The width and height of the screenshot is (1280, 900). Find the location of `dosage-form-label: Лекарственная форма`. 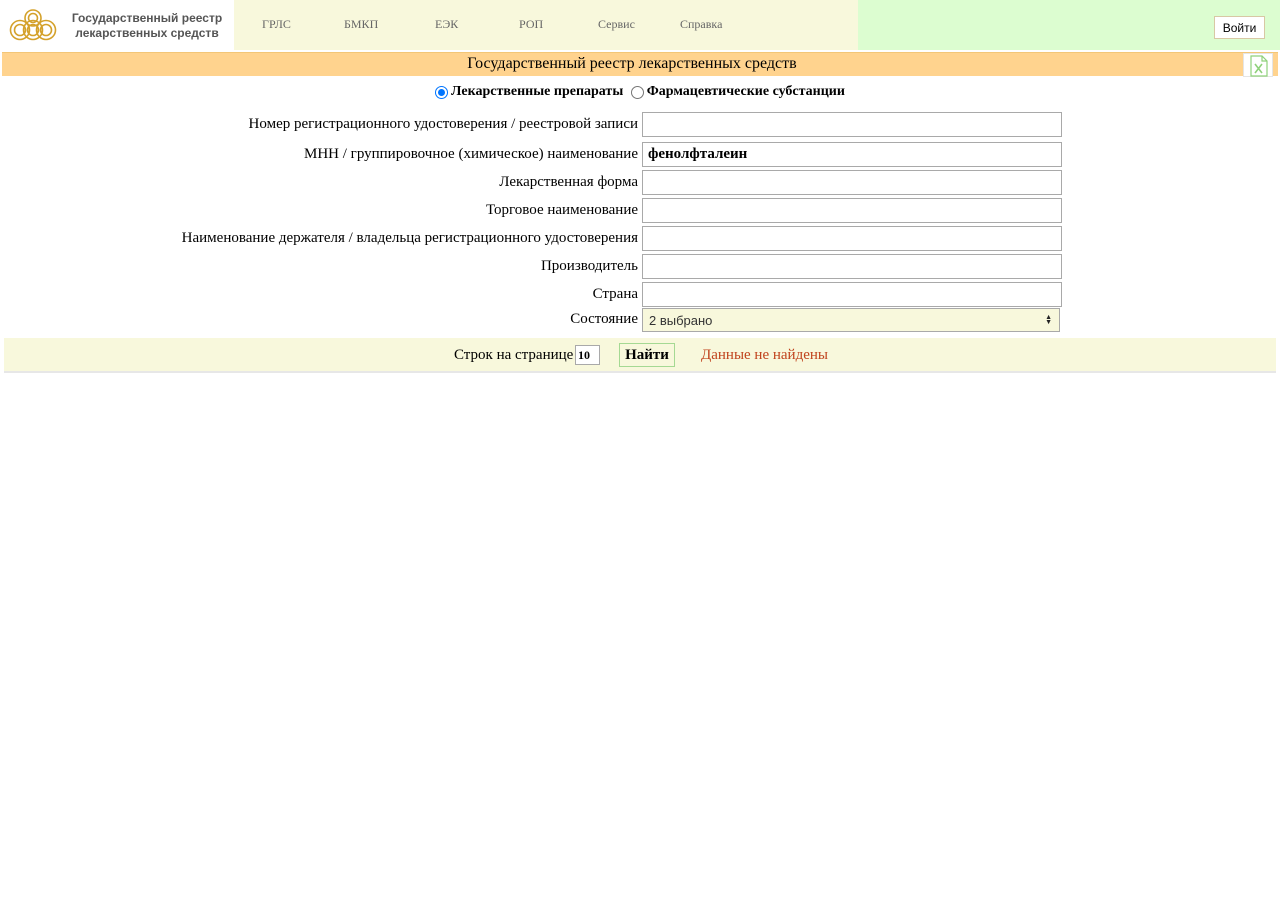

dosage-form-label: Лекарственная форма is located at coordinates (568, 182).